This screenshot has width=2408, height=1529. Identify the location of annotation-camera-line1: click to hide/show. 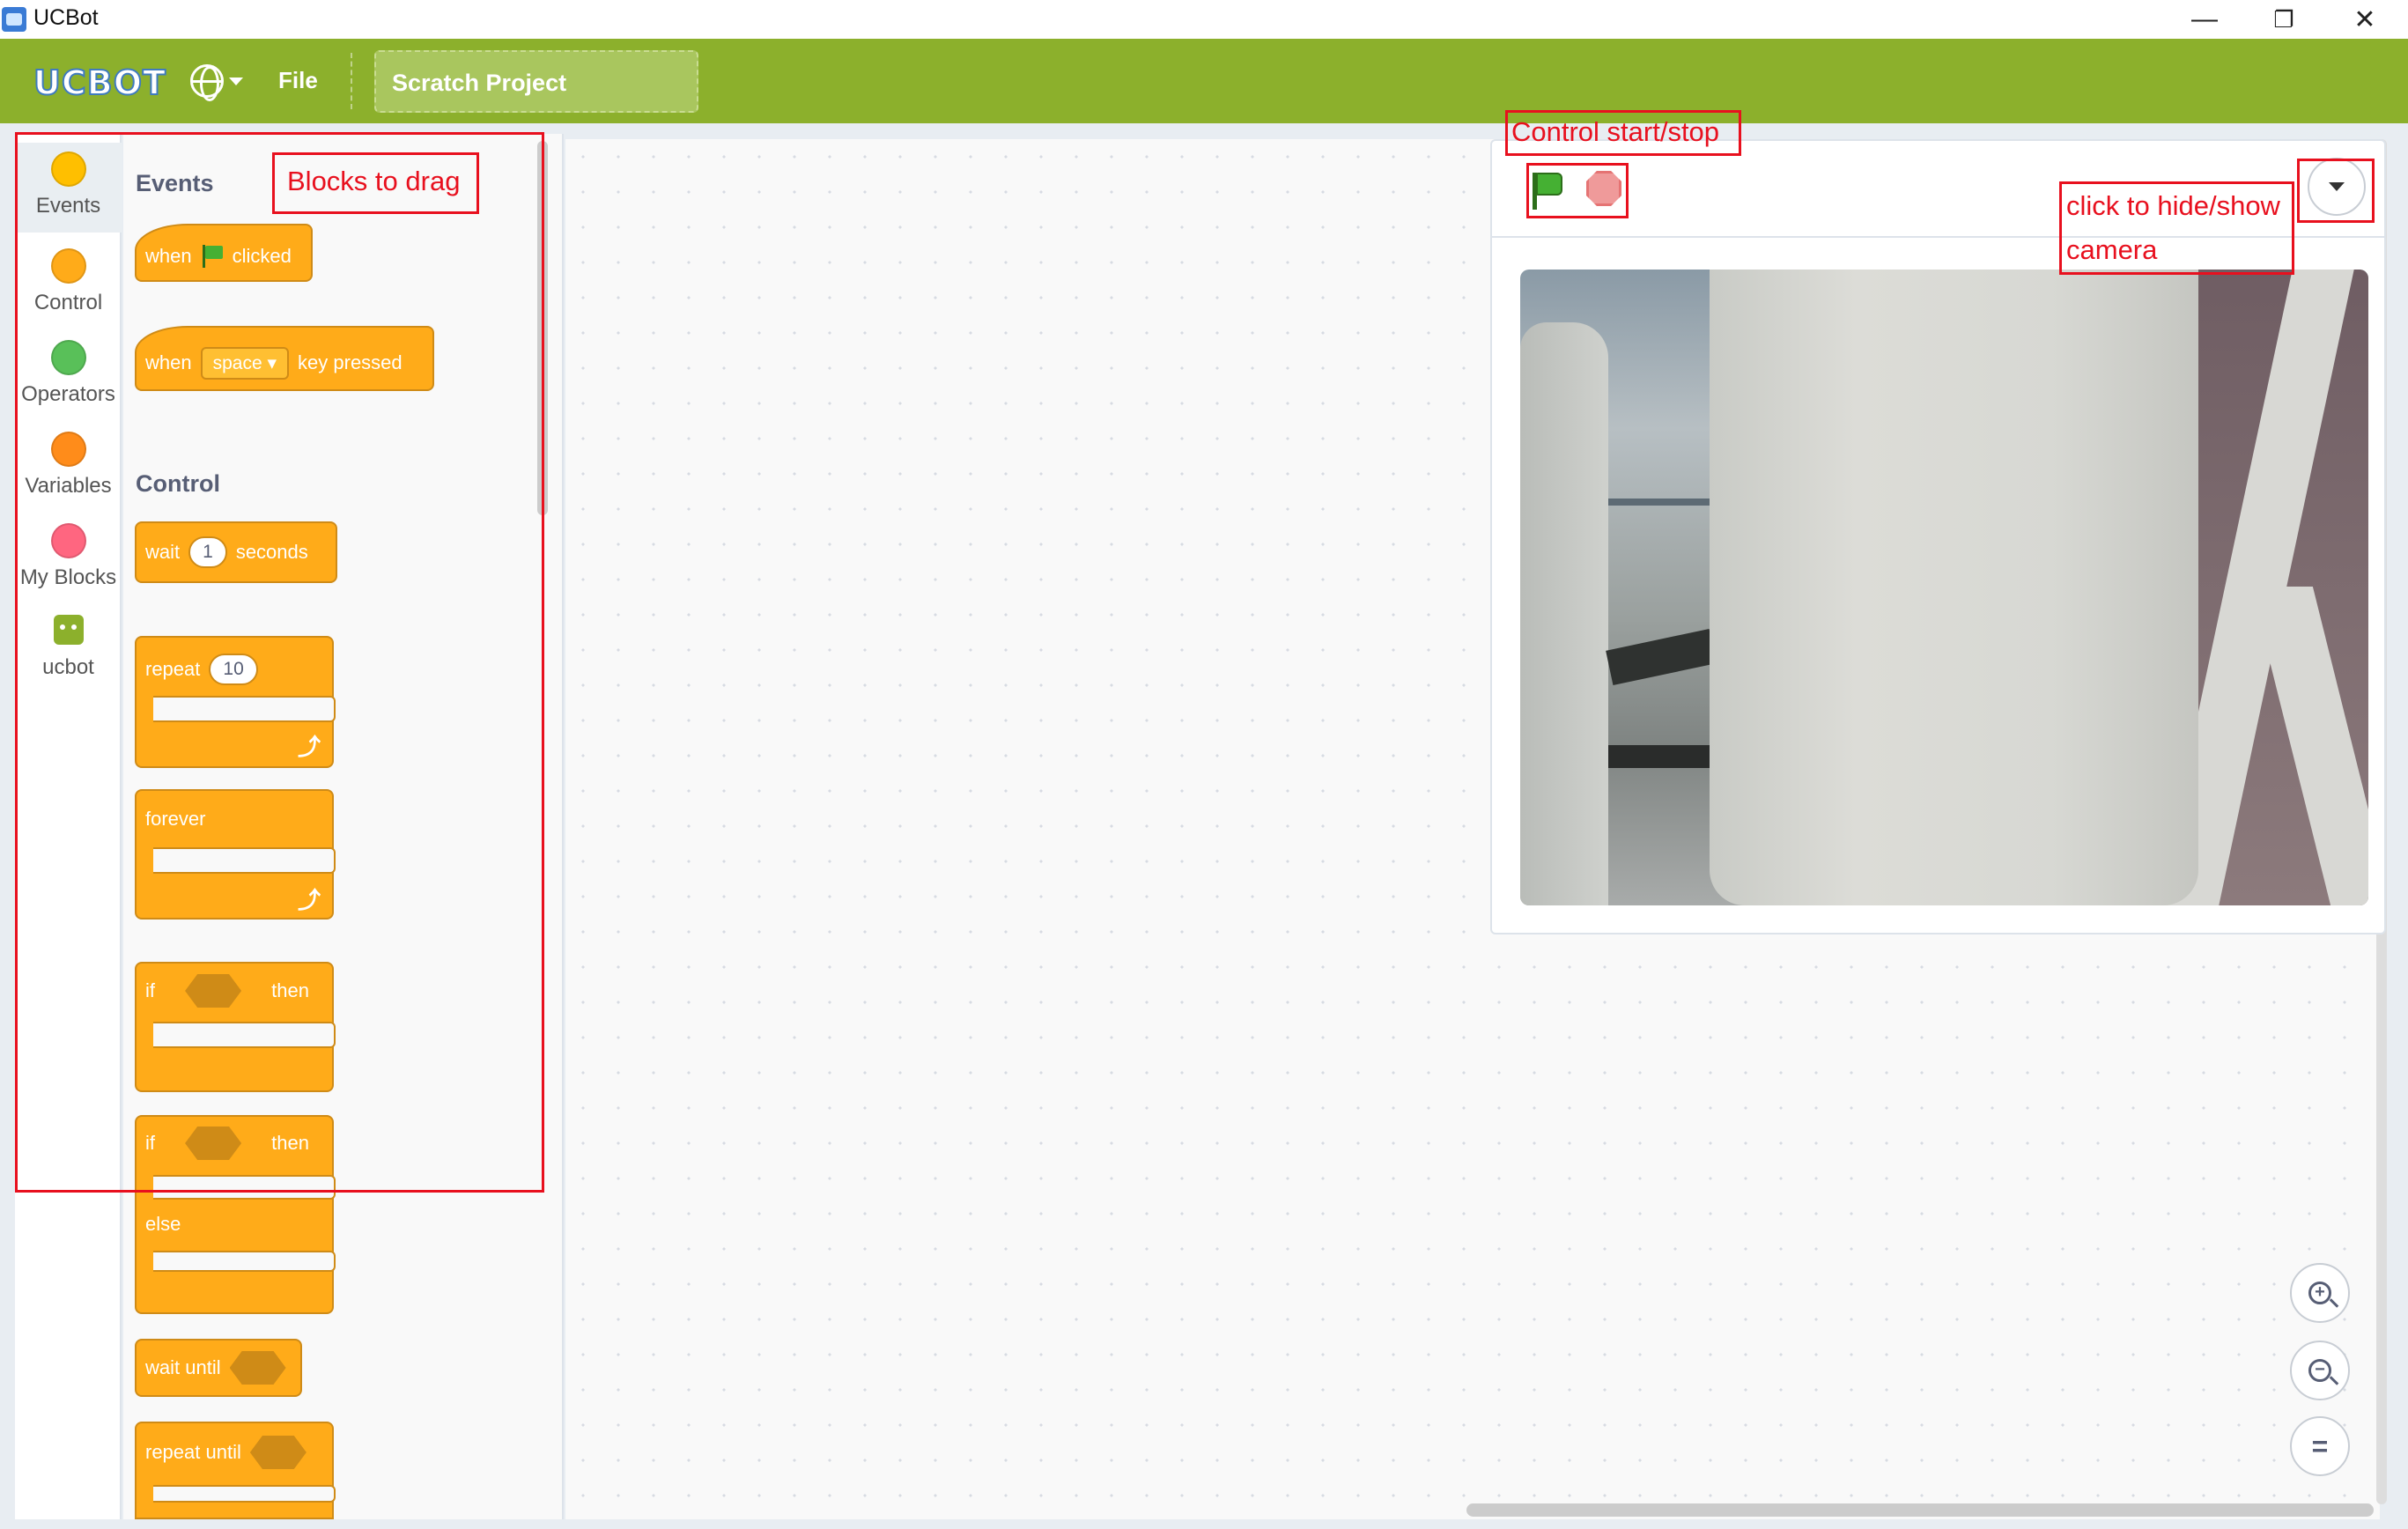
(2173, 205).